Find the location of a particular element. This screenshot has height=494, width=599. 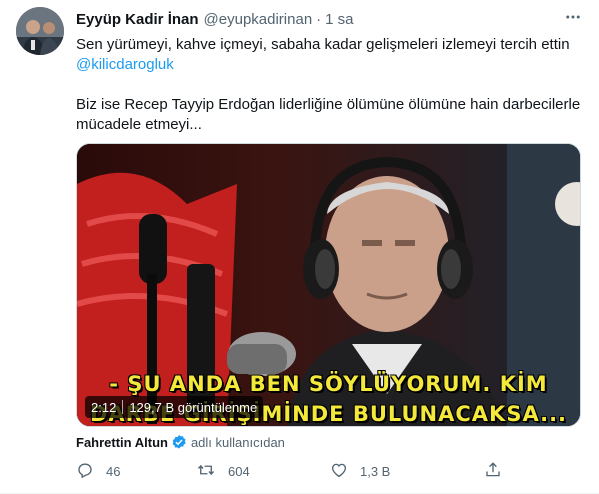

video-attribution: Fahrettin Altun adlı kullanıcıdan is located at coordinates (180, 442).